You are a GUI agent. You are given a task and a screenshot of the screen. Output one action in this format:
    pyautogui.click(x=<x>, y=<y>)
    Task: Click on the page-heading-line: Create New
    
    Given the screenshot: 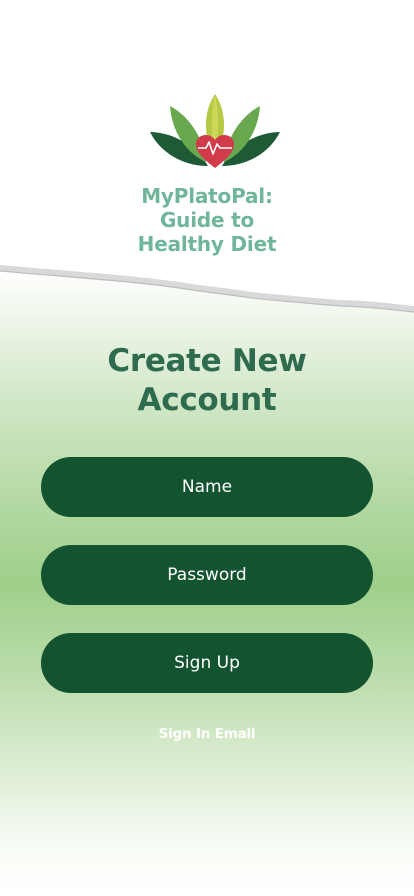 What is the action you would take?
    pyautogui.click(x=207, y=361)
    